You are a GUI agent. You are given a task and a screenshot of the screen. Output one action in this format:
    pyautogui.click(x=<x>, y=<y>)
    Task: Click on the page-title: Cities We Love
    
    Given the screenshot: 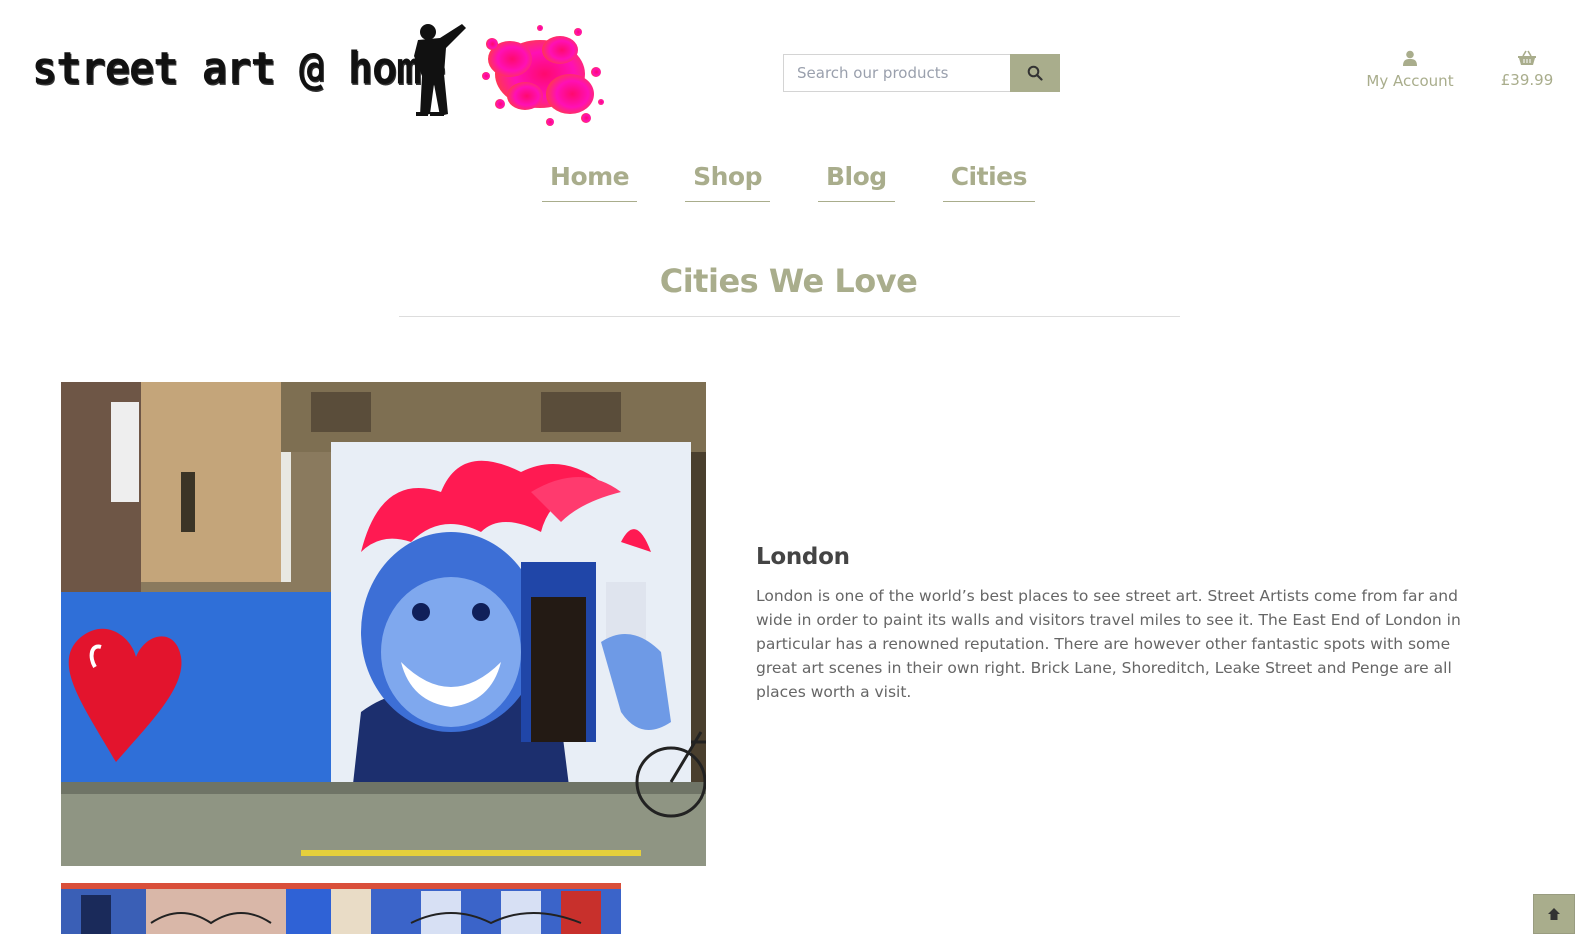 What is the action you would take?
    pyautogui.click(x=788, y=281)
    